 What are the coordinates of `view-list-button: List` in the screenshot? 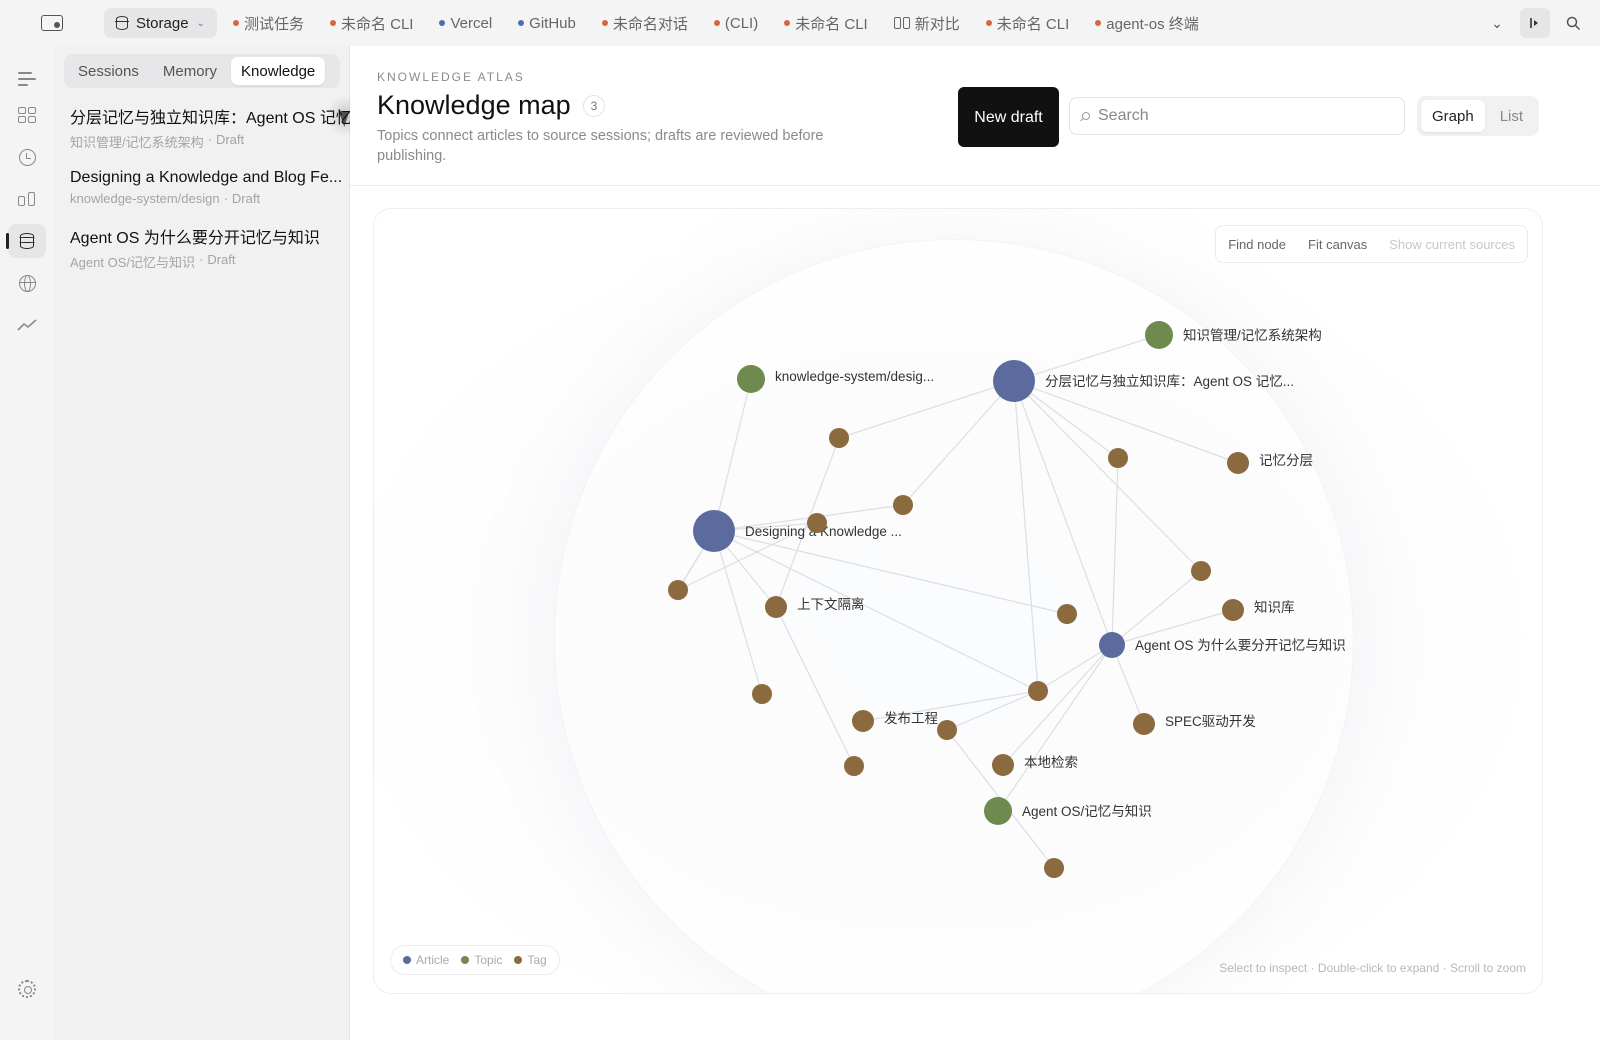 It's located at (1511, 116).